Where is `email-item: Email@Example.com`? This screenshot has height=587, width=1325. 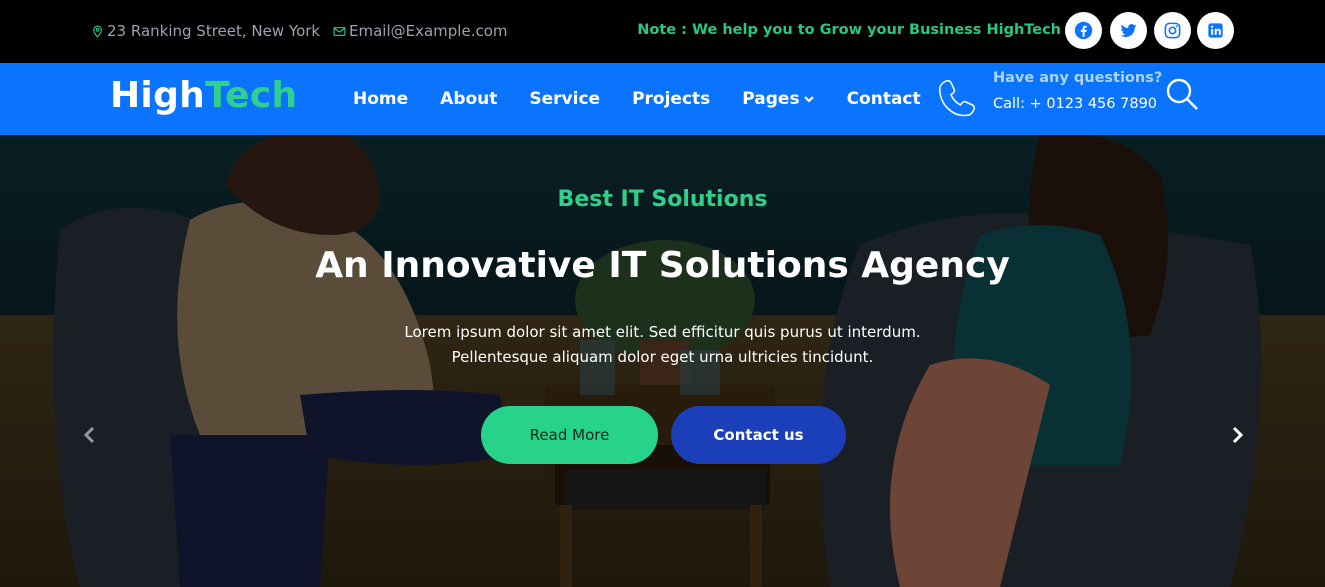 email-item: Email@Example.com is located at coordinates (420, 31).